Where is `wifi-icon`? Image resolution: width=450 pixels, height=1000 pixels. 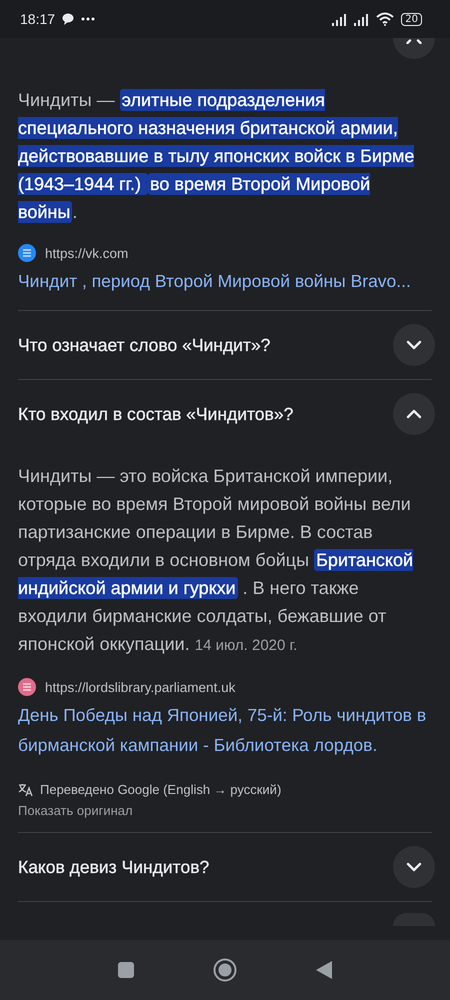 wifi-icon is located at coordinates (385, 19).